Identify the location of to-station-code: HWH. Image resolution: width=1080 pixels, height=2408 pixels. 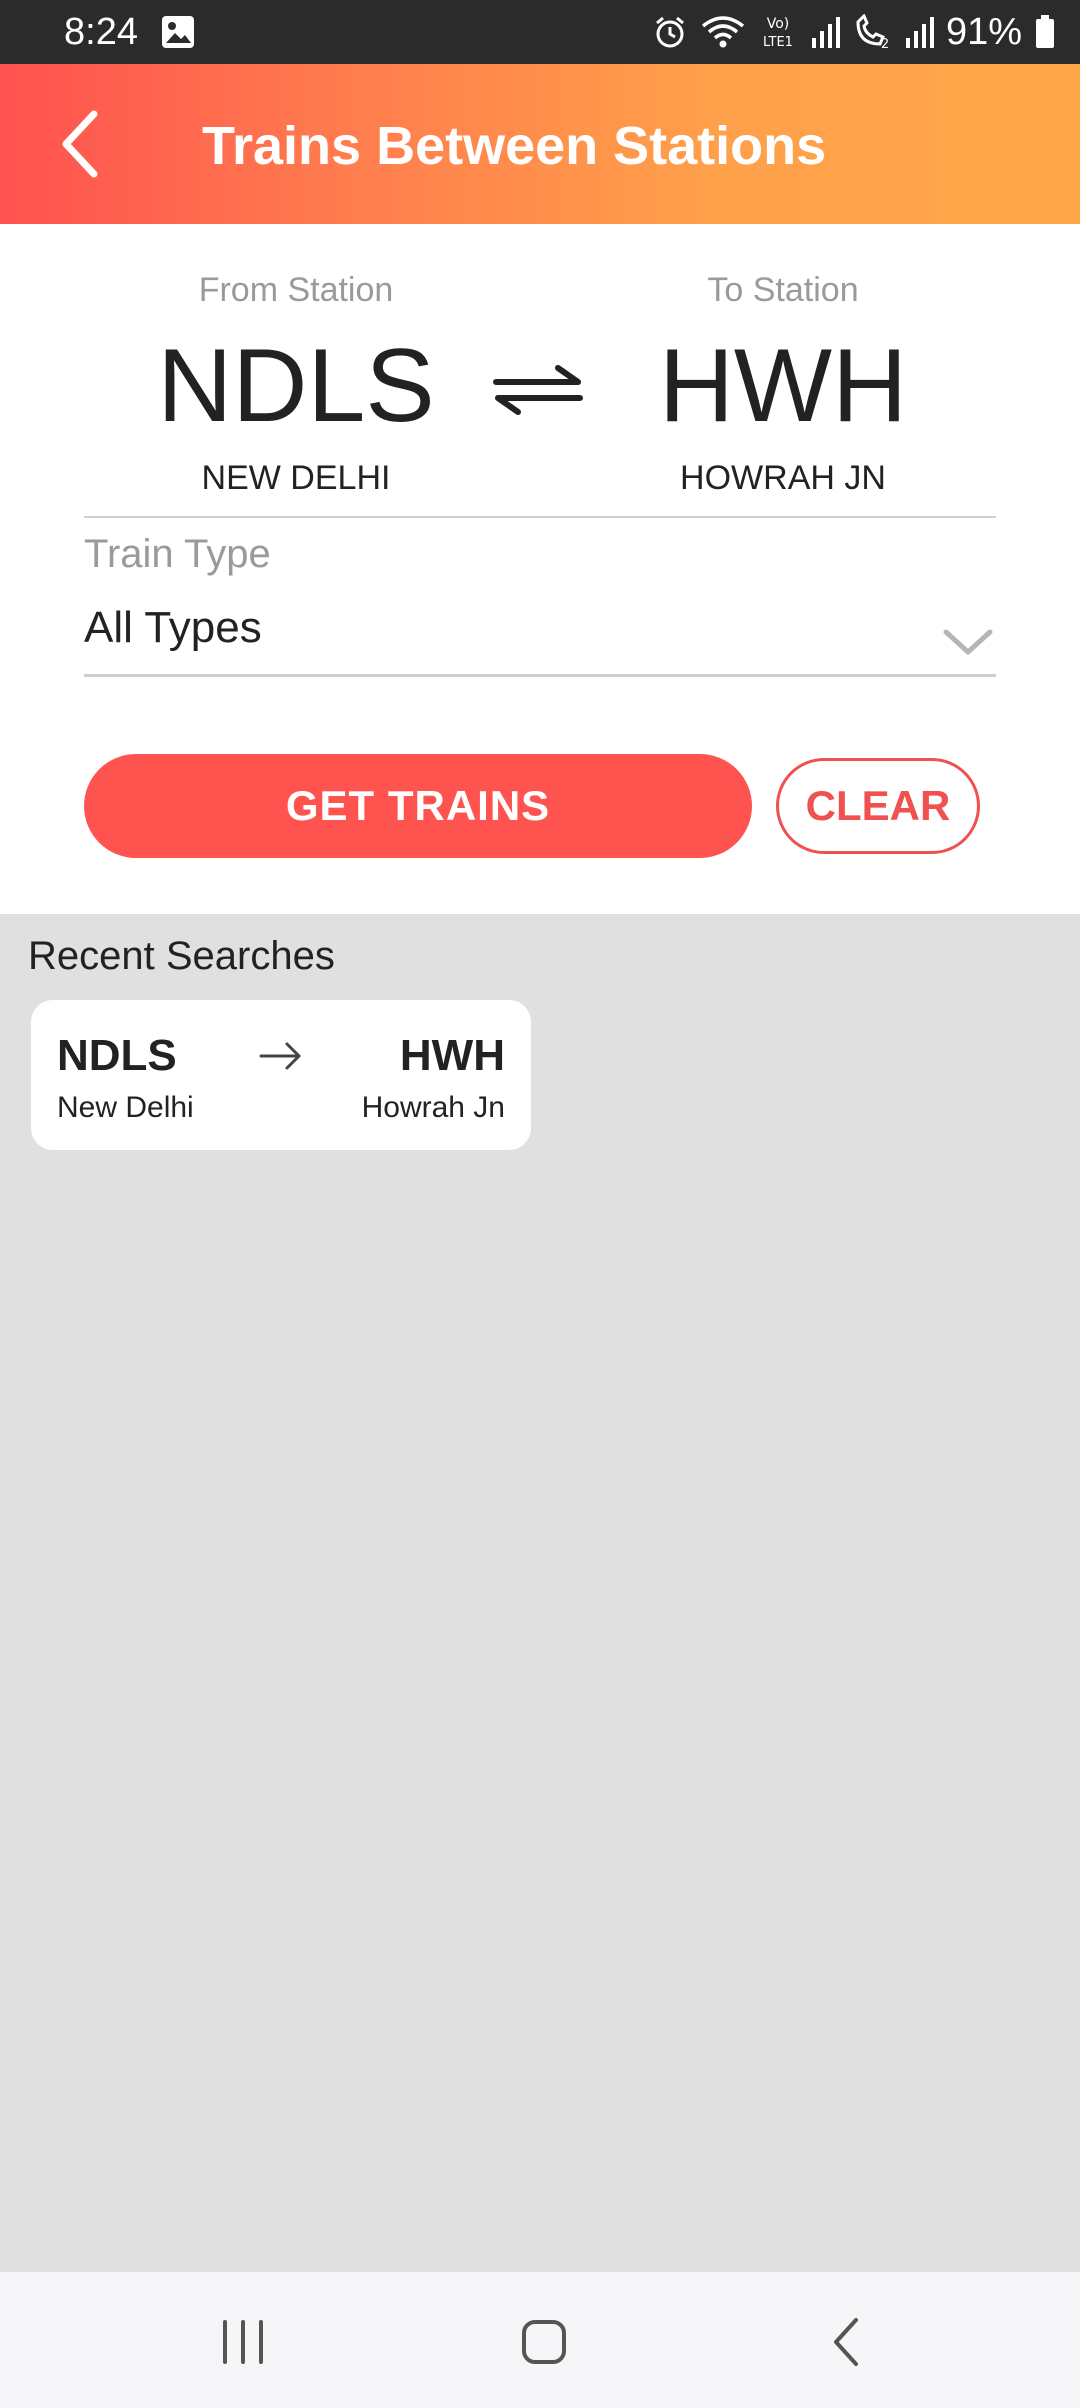
(783, 386).